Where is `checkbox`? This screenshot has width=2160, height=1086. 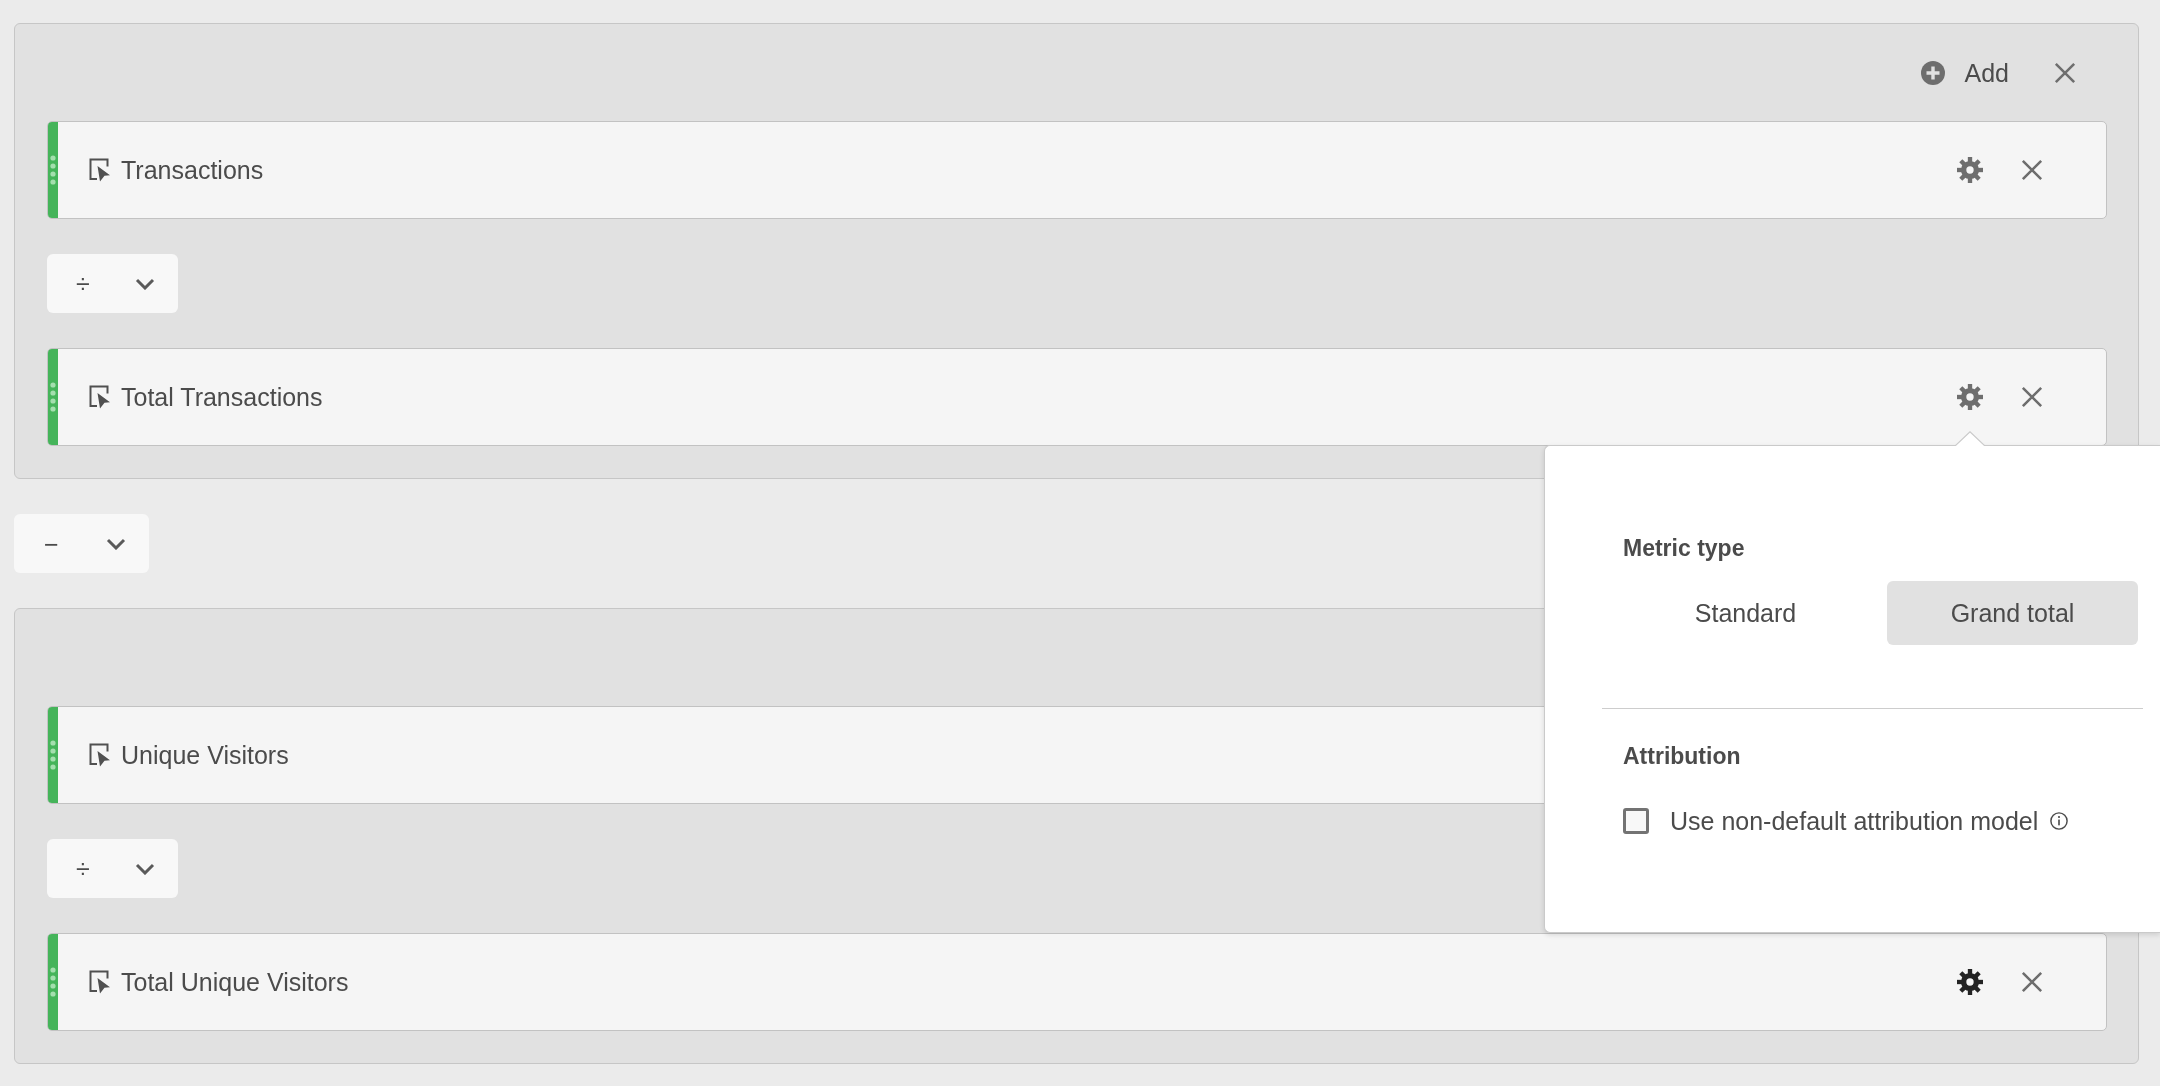 checkbox is located at coordinates (1636, 821).